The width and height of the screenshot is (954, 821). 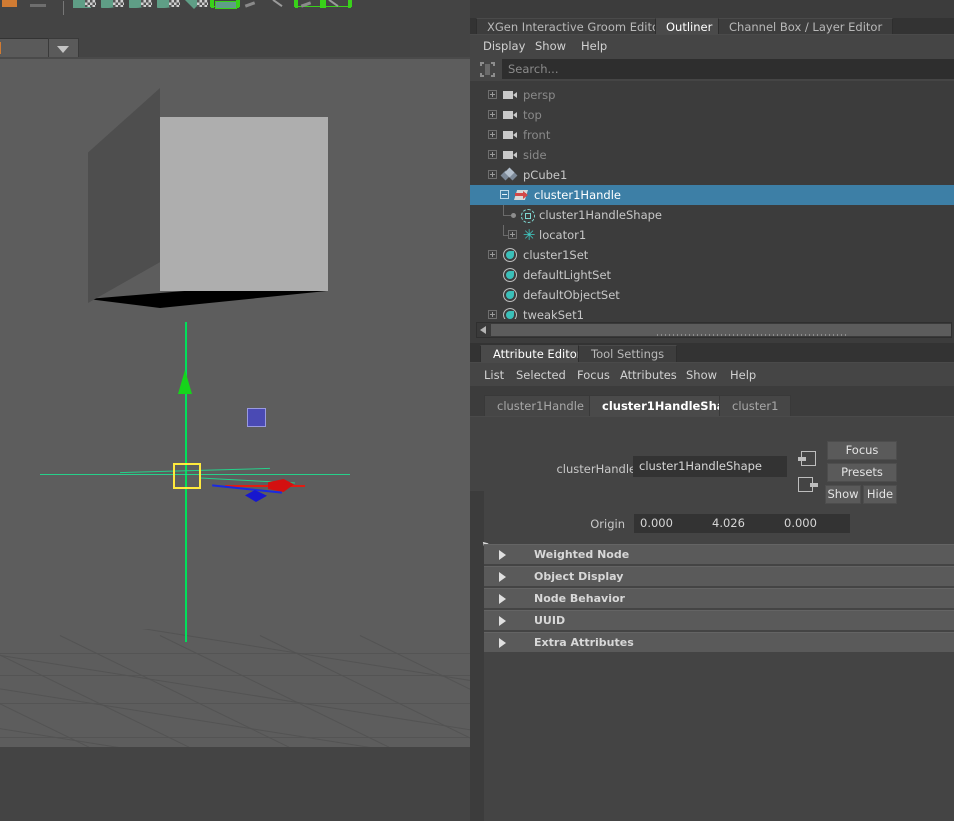 What do you see at coordinates (712, 115) in the screenshot?
I see `list-item: top` at bounding box center [712, 115].